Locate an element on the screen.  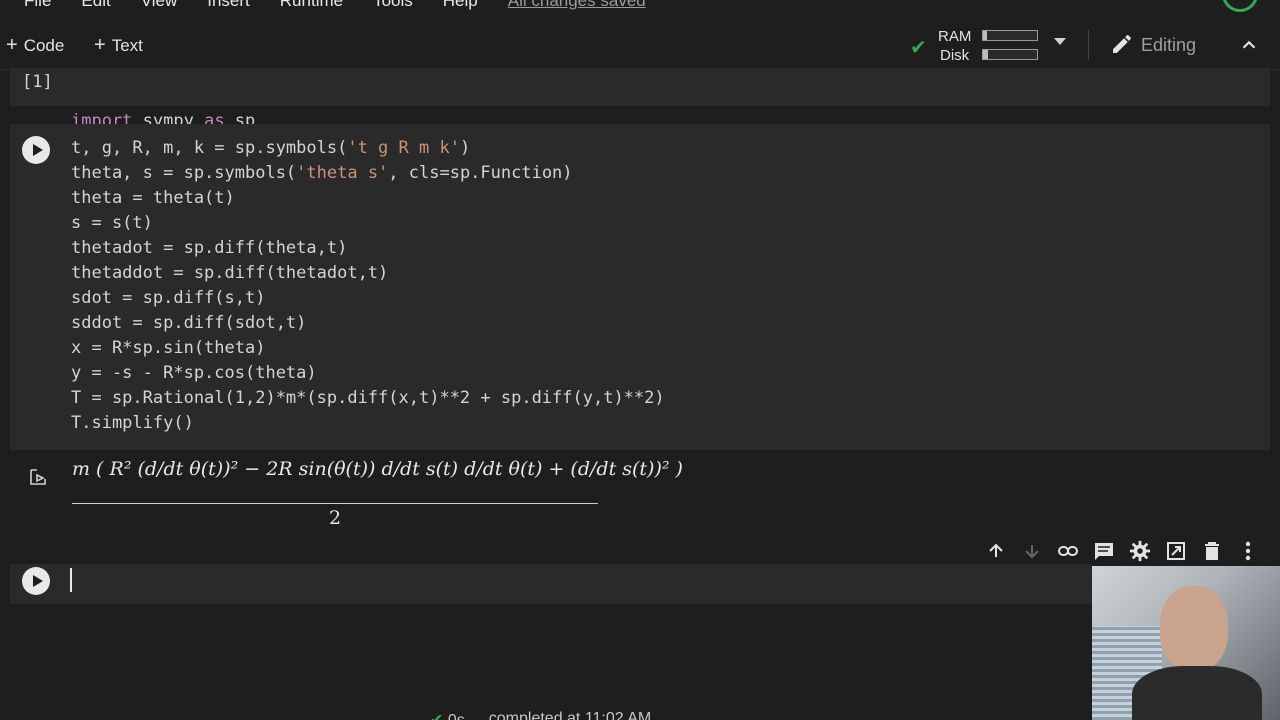
code-line: s = s(t) is located at coordinates (368, 223).